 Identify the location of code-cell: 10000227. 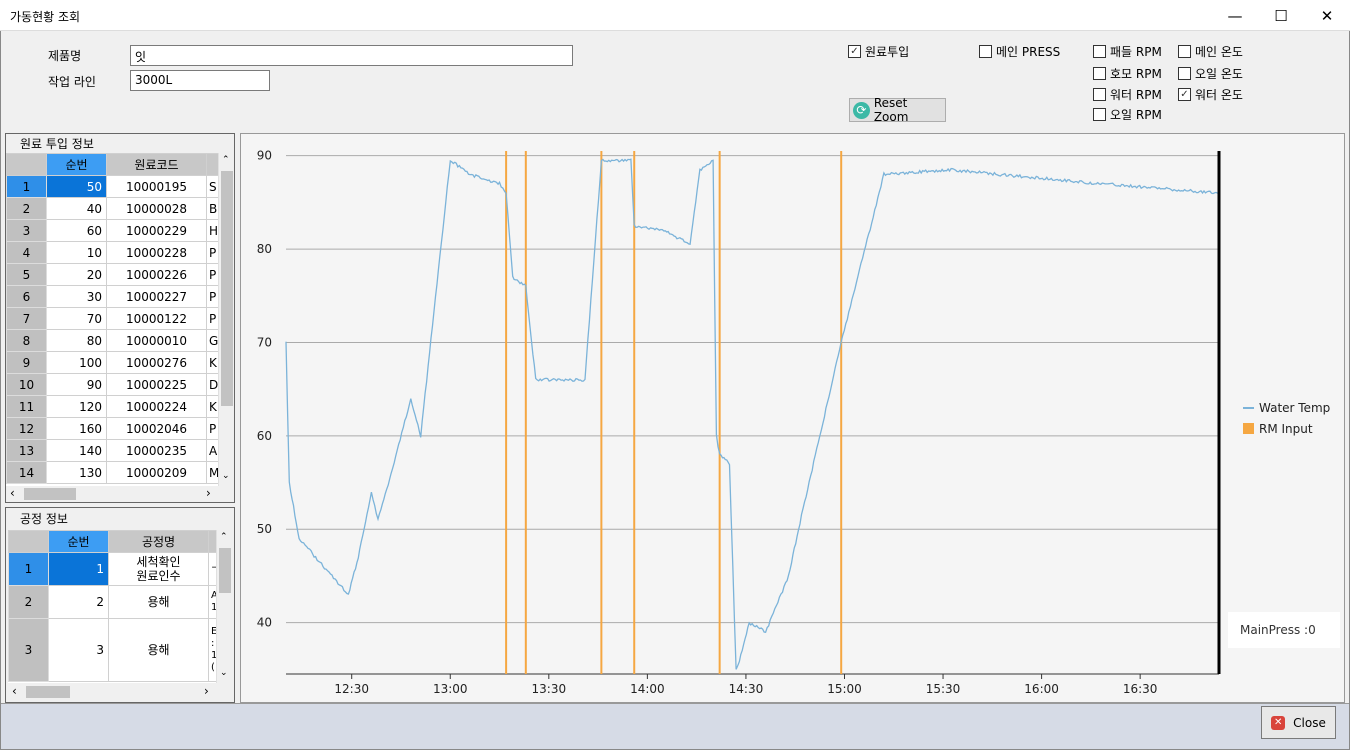
(156, 296).